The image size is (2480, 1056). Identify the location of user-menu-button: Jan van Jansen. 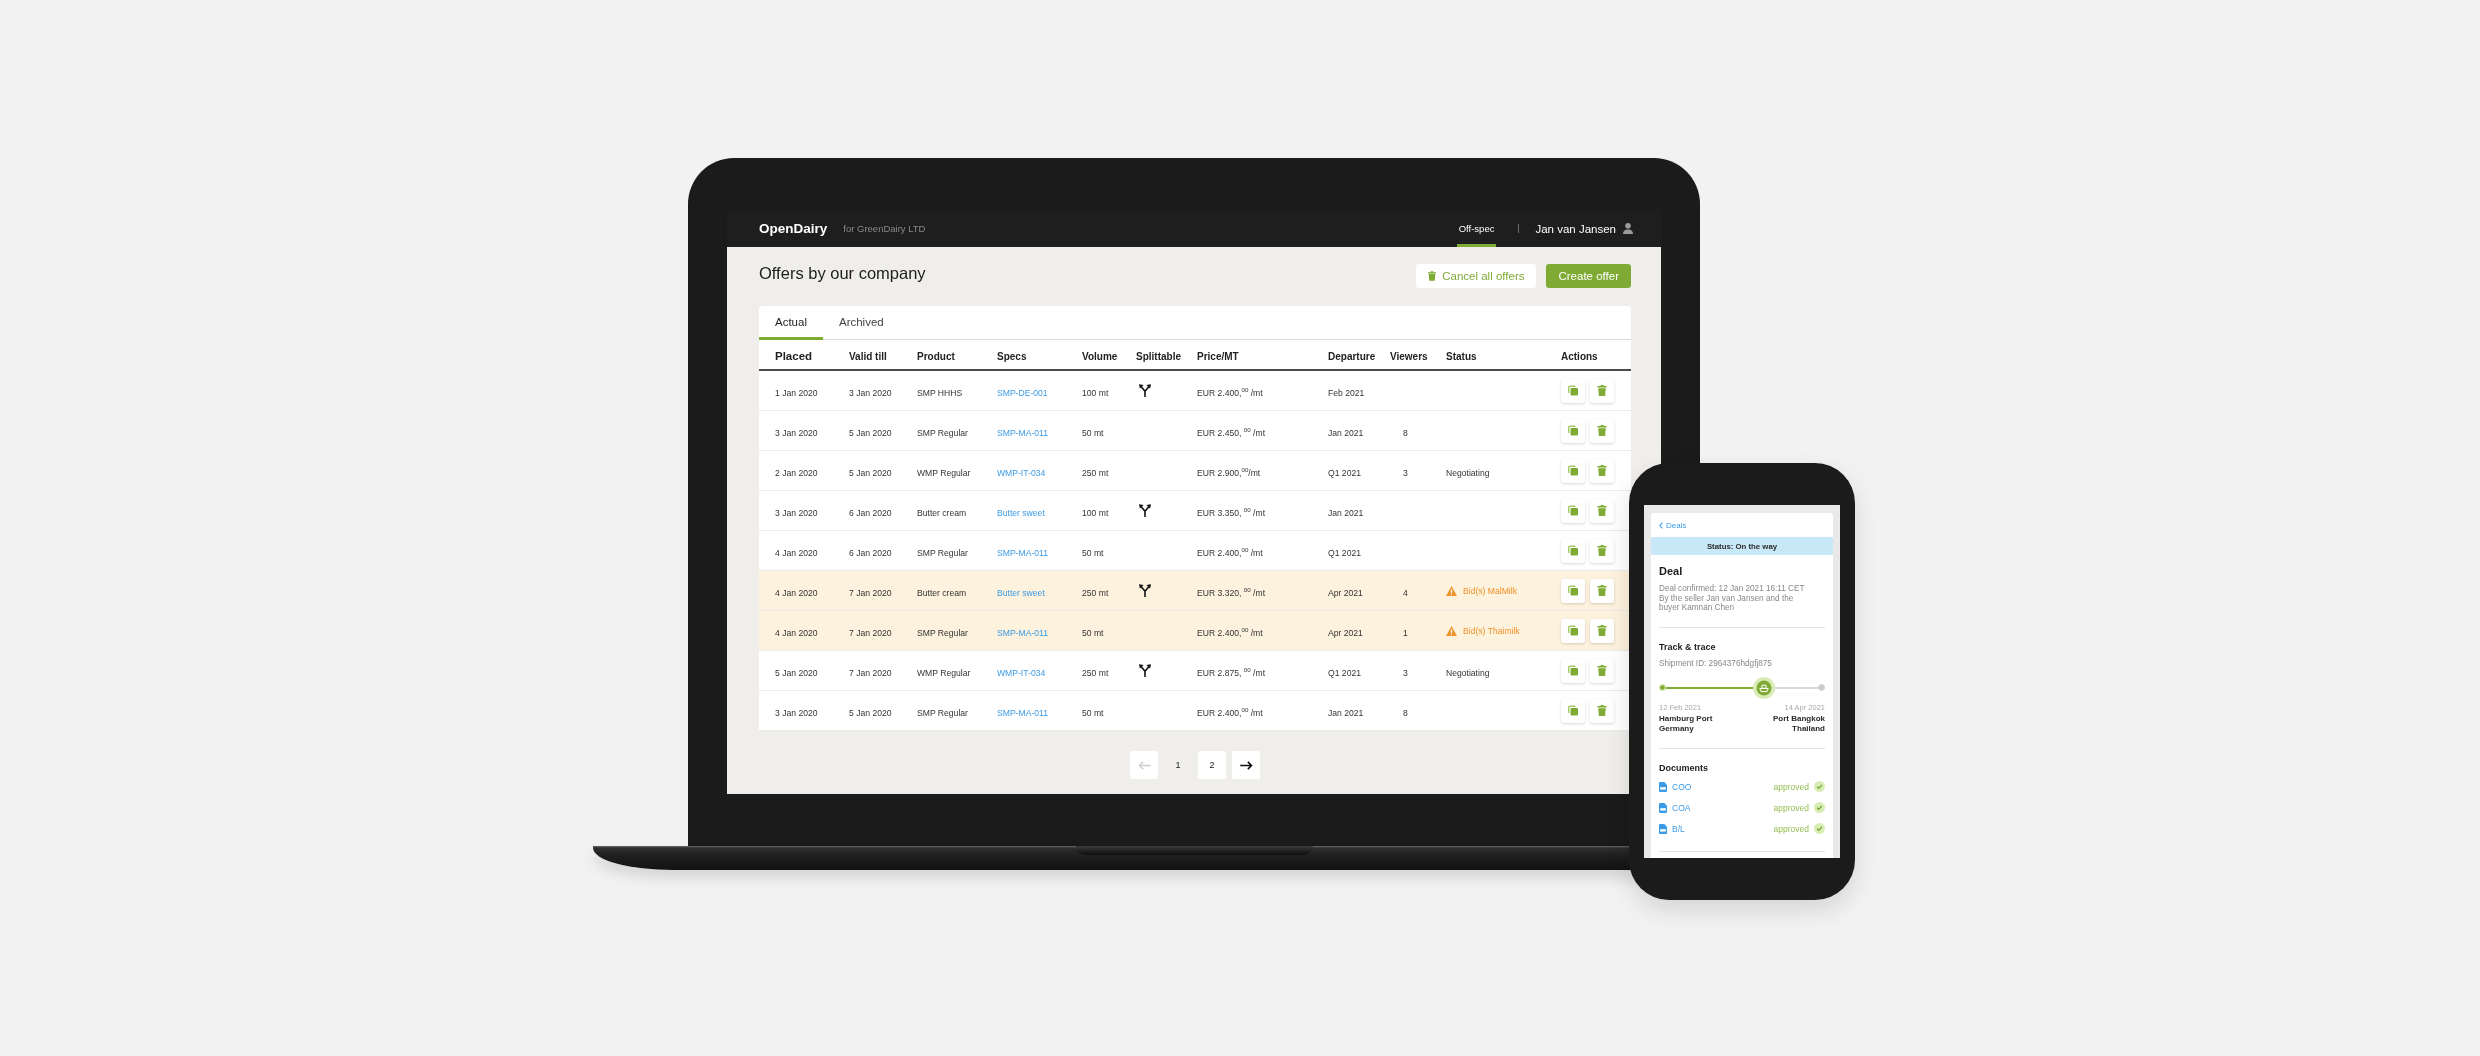
(1584, 228).